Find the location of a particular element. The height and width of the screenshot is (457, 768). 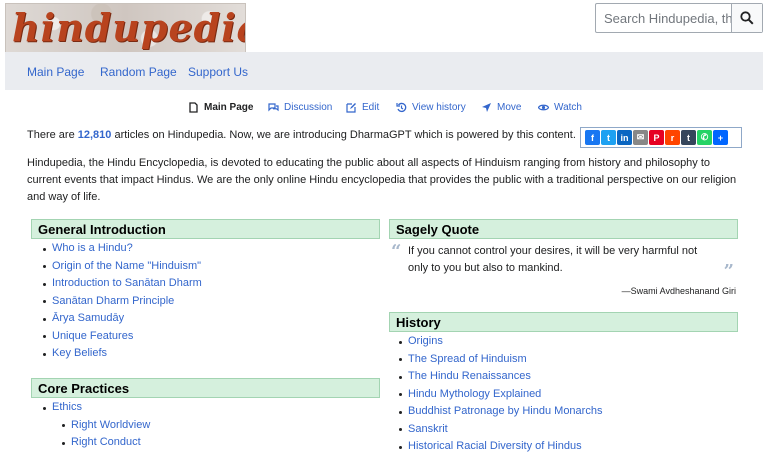

search-box is located at coordinates (679, 18).